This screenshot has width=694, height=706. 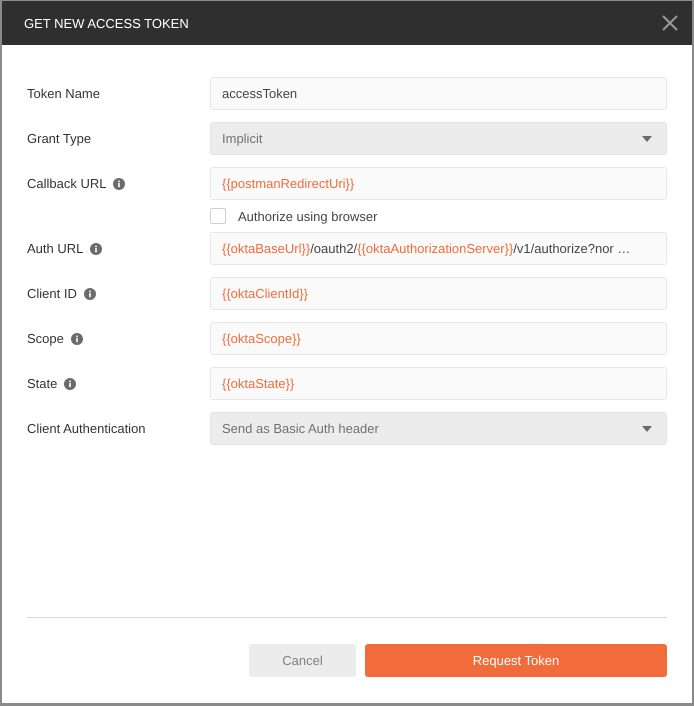 What do you see at coordinates (218, 216) in the screenshot?
I see `checkbox` at bounding box center [218, 216].